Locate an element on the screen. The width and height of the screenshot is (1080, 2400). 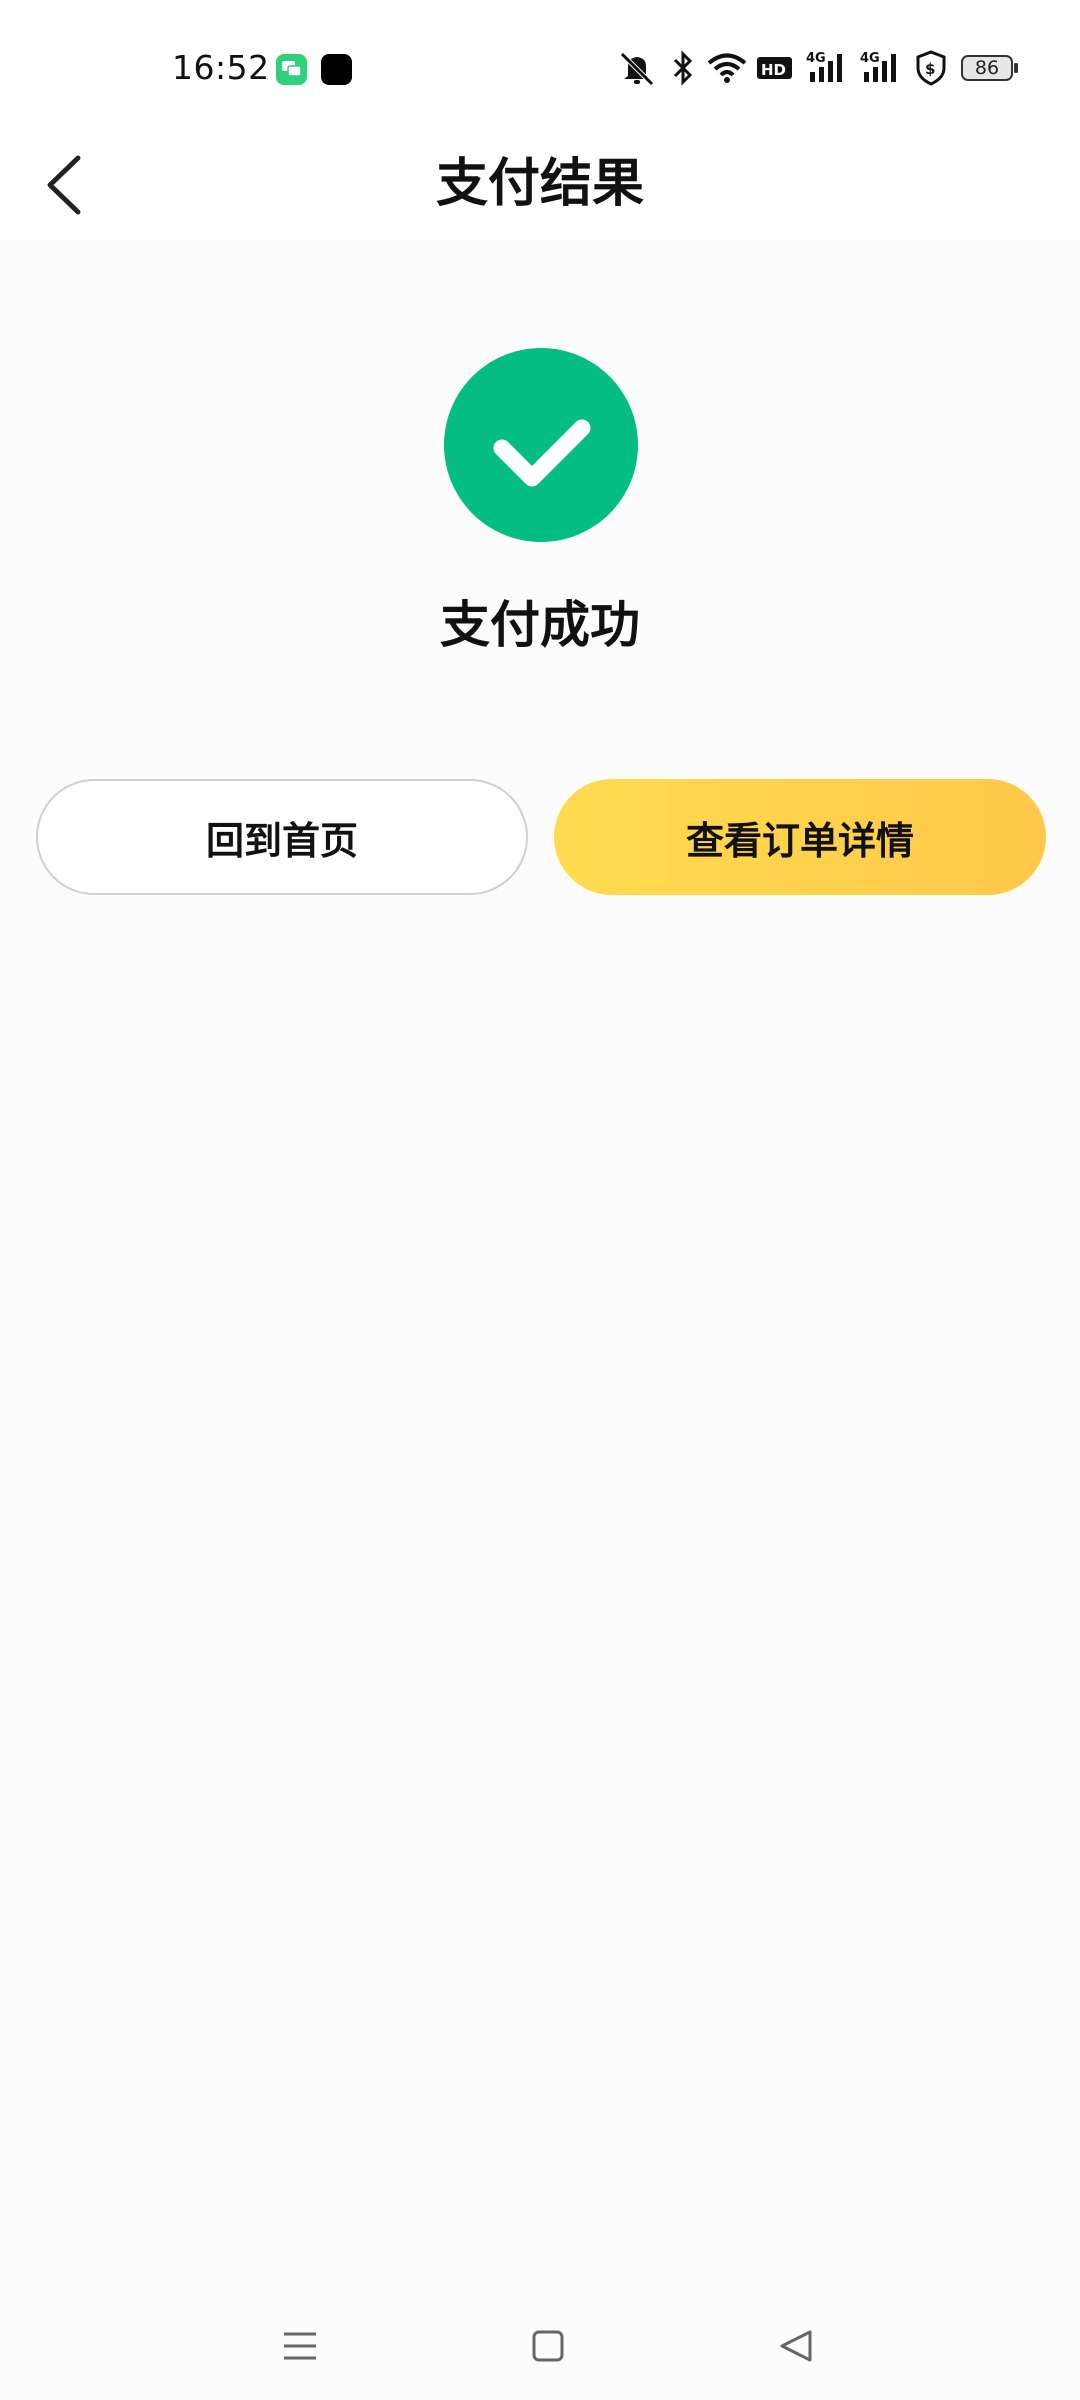
hd-icon: HD is located at coordinates (775, 68).